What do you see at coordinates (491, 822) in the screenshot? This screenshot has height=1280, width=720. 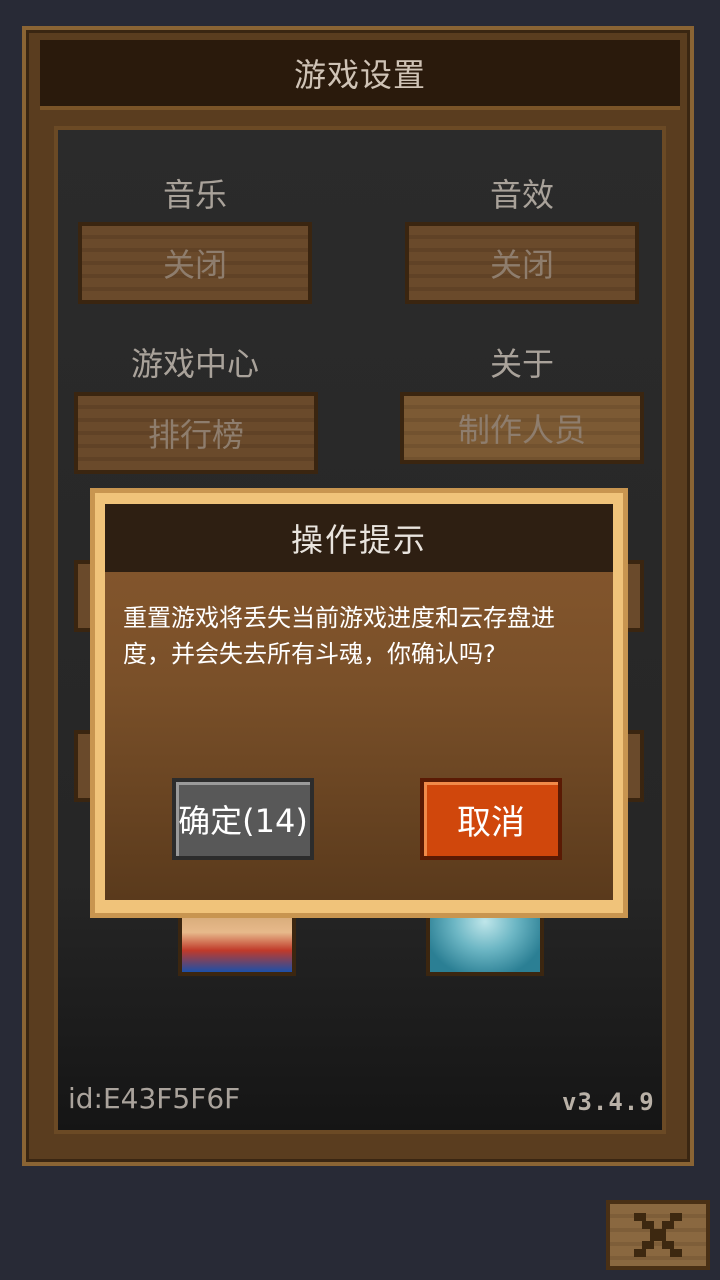 I see `cancel-button-label: 取消` at bounding box center [491, 822].